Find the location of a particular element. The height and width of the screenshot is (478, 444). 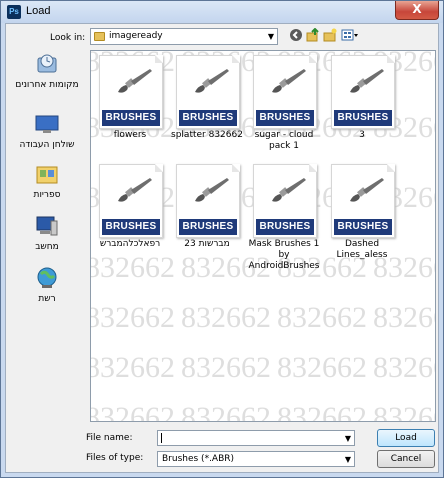

file-name: flowers is located at coordinates (130, 135).